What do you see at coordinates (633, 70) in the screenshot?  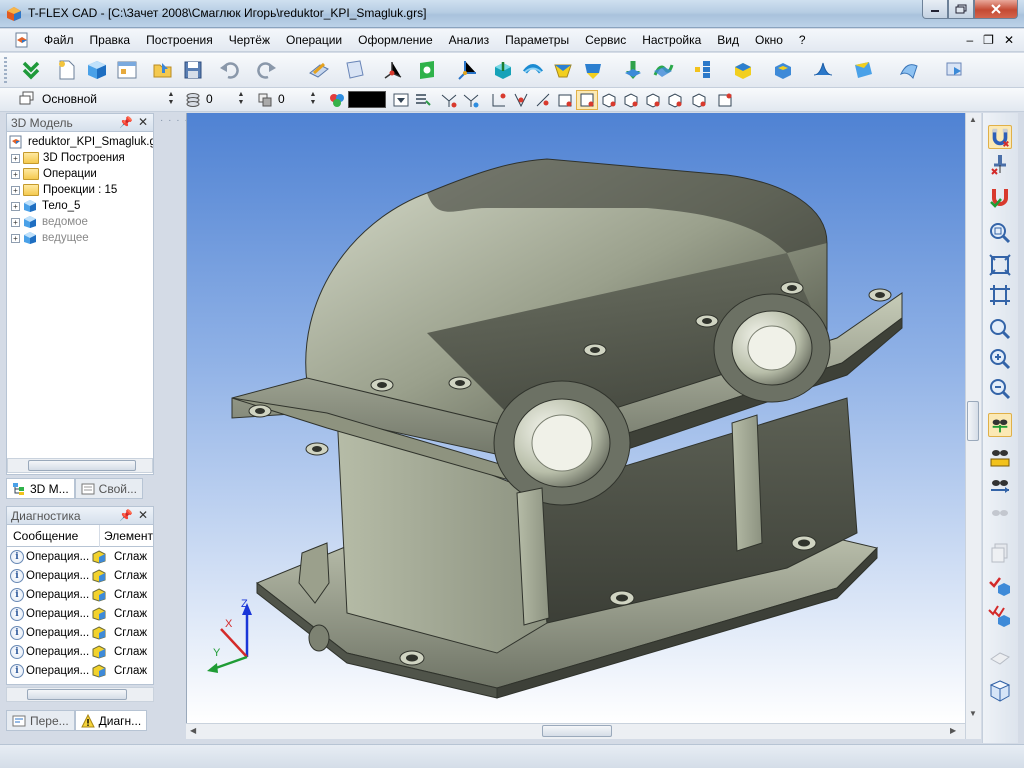 I see `boolean-icon` at bounding box center [633, 70].